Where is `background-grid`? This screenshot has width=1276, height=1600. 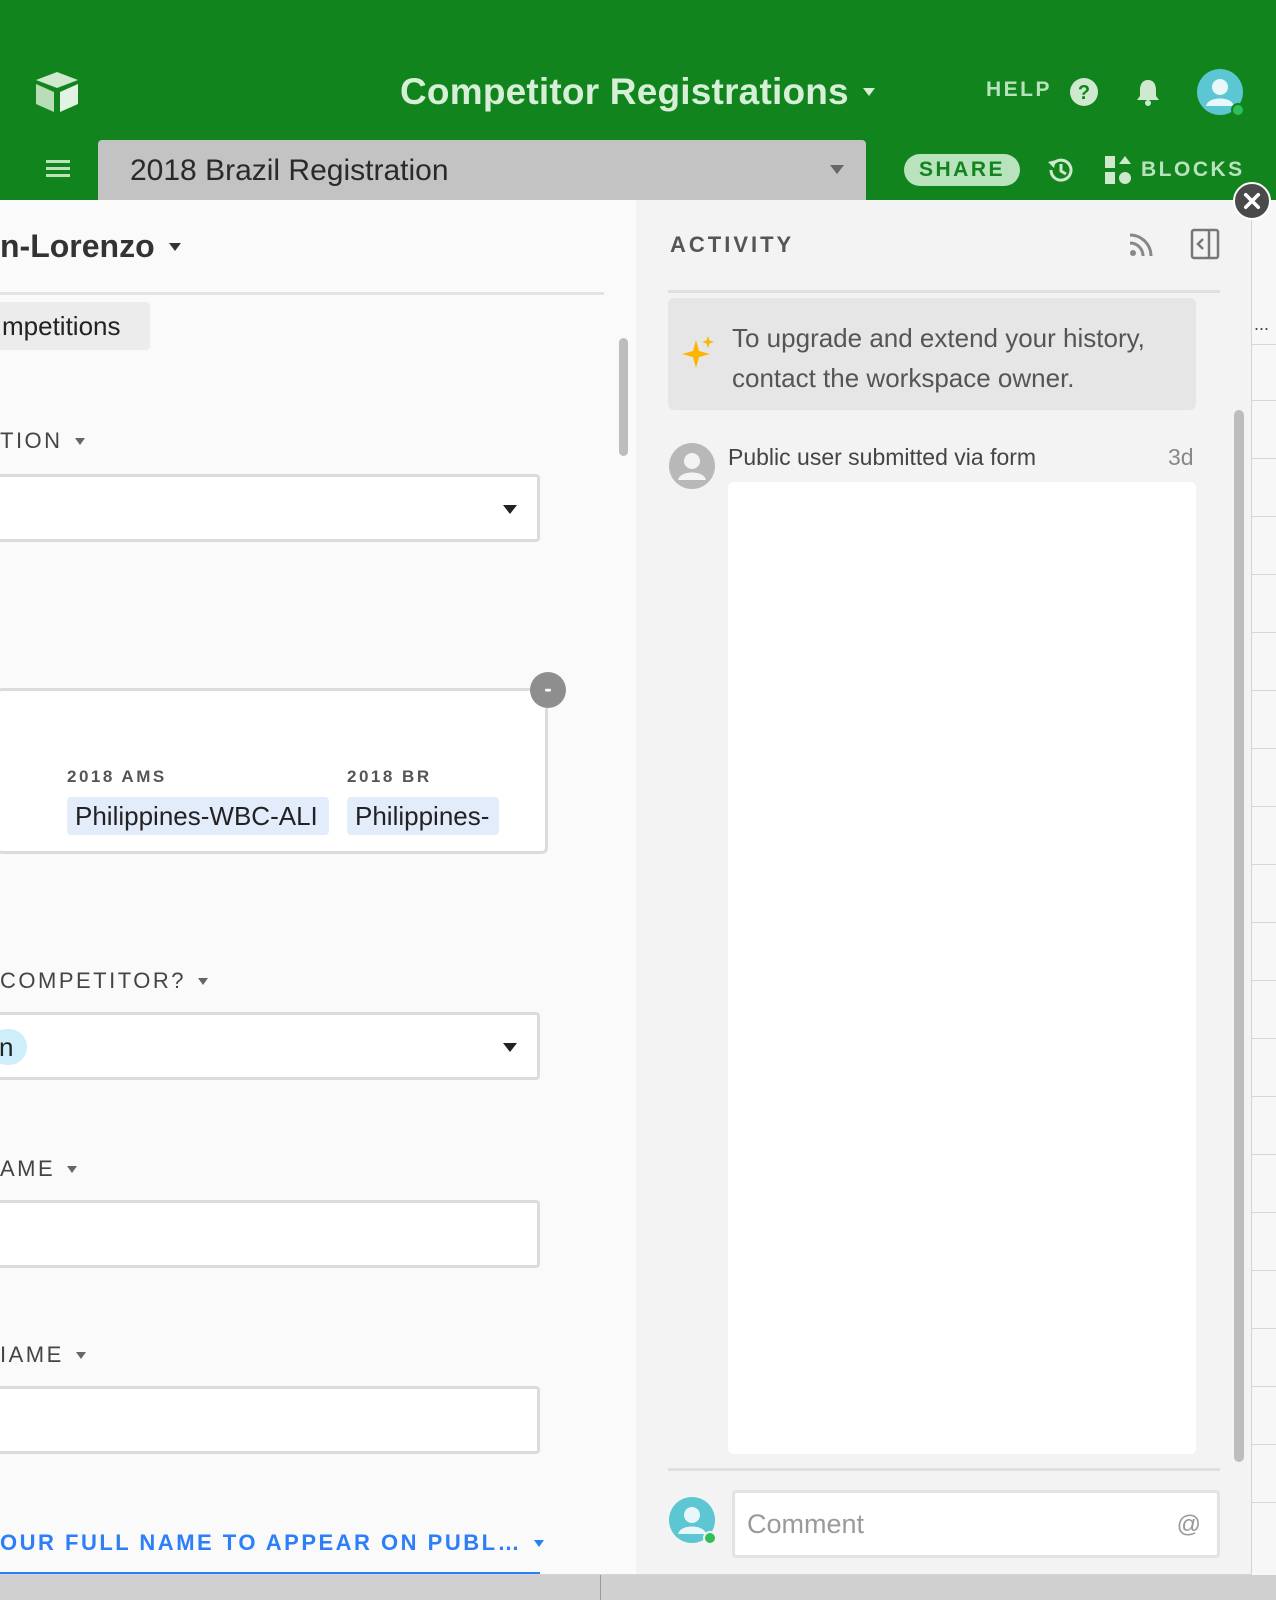 background-grid is located at coordinates (1263, 900).